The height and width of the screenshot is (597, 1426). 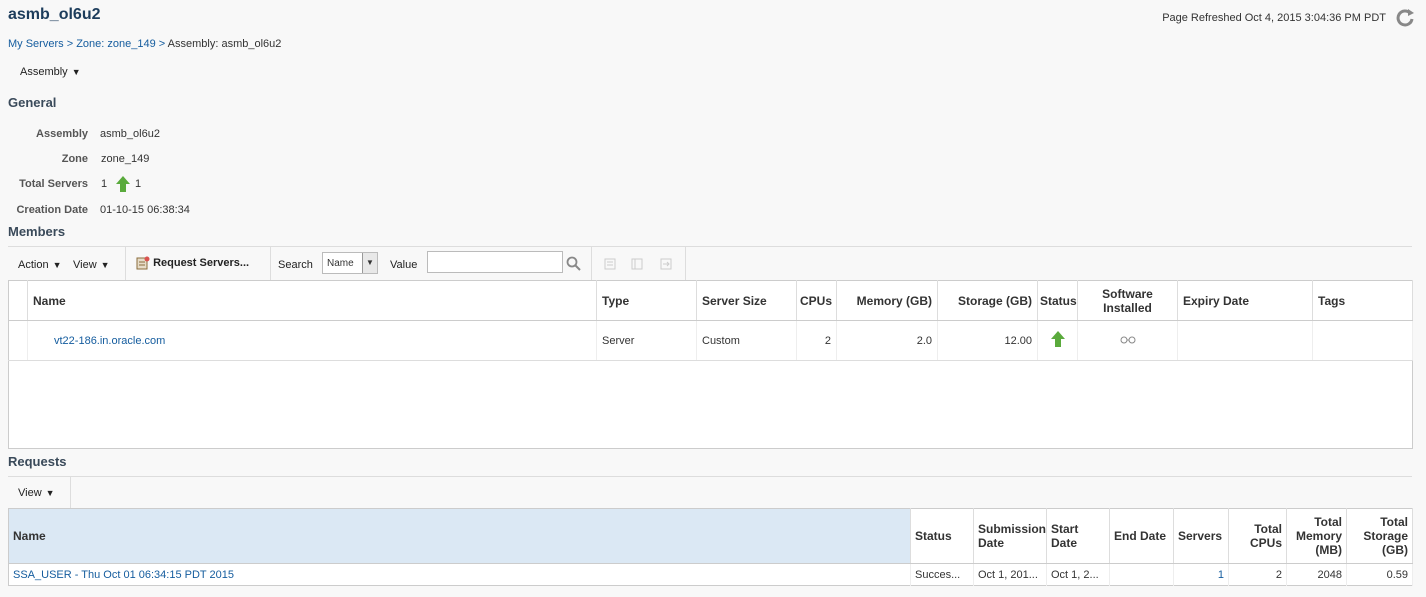 What do you see at coordinates (887, 300) in the screenshot?
I see `col-memory: Memory (GB)` at bounding box center [887, 300].